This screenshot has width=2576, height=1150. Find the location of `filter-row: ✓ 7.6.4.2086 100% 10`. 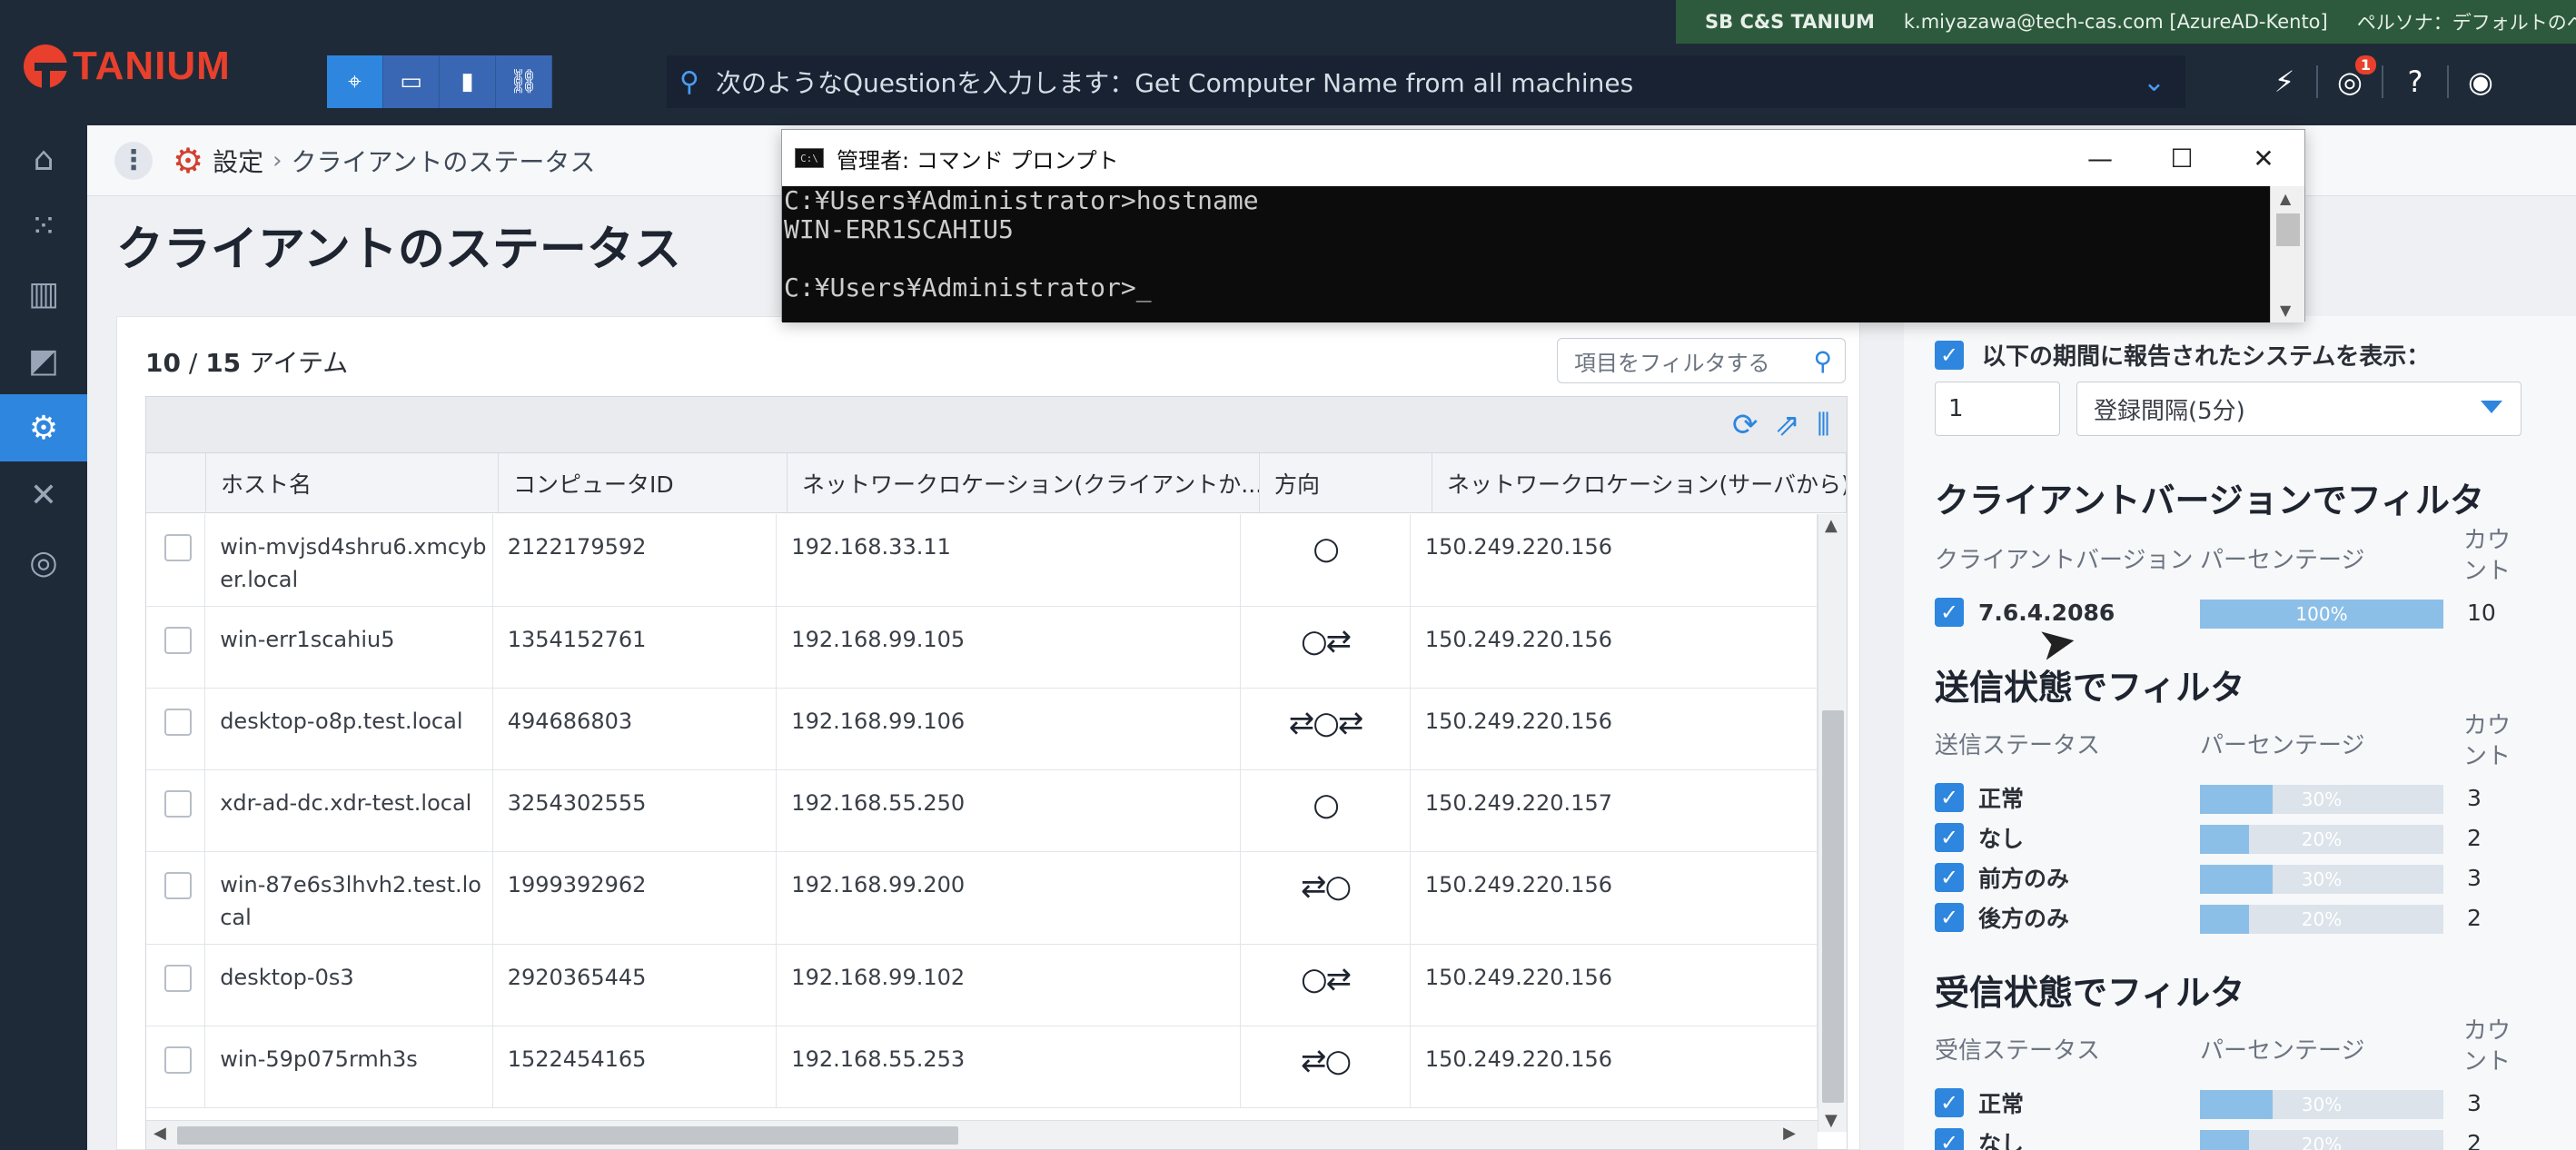

filter-row: ✓ 7.6.4.2086 100% 10 is located at coordinates (2225, 612).